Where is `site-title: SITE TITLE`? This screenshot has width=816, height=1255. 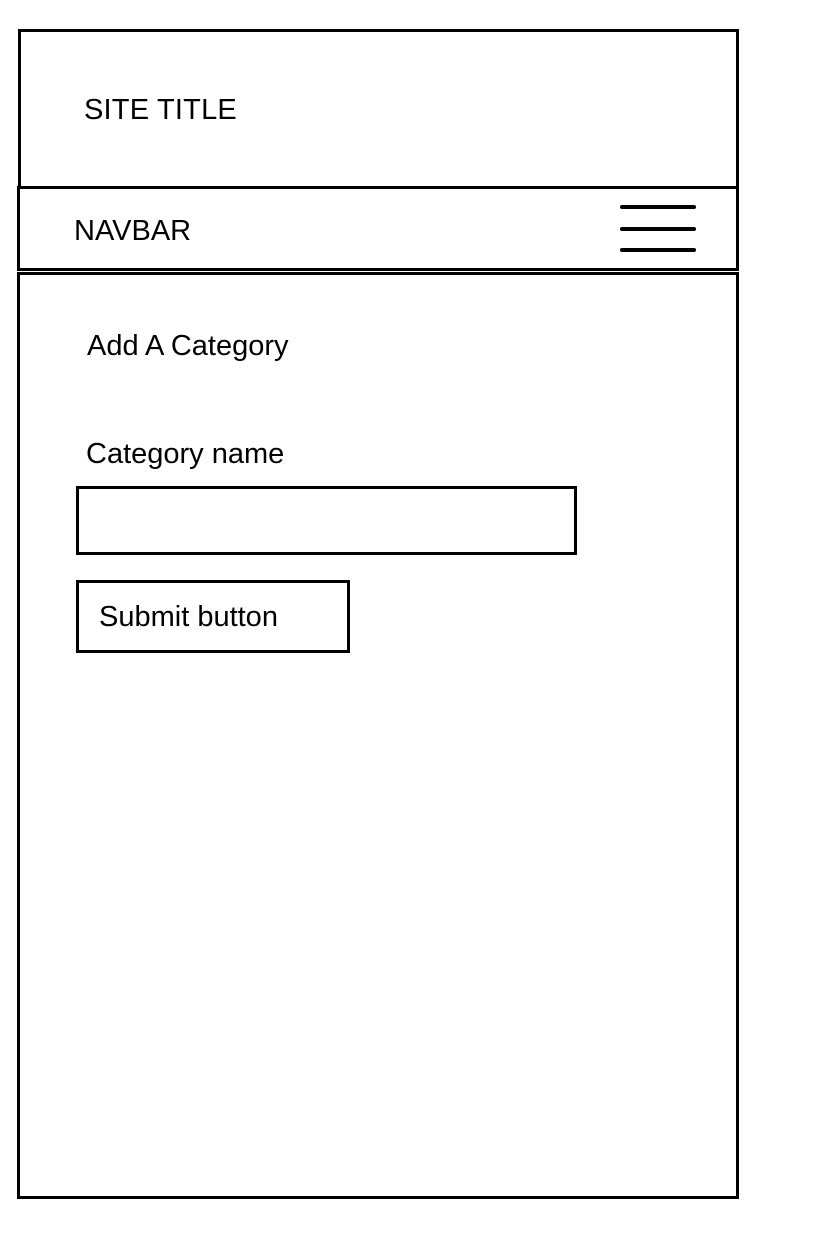 site-title: SITE TITLE is located at coordinates (160, 110).